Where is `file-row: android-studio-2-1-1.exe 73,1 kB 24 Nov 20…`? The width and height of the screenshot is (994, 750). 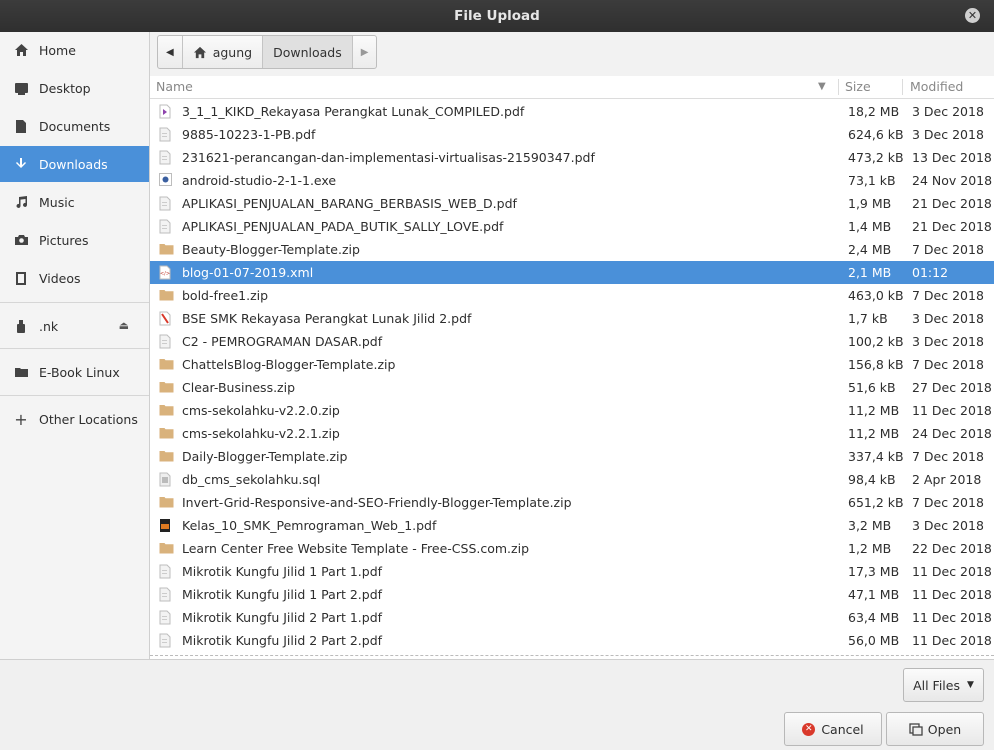 file-row: android-studio-2-1-1.exe 73,1 kB 24 Nov 20… is located at coordinates (572, 180).